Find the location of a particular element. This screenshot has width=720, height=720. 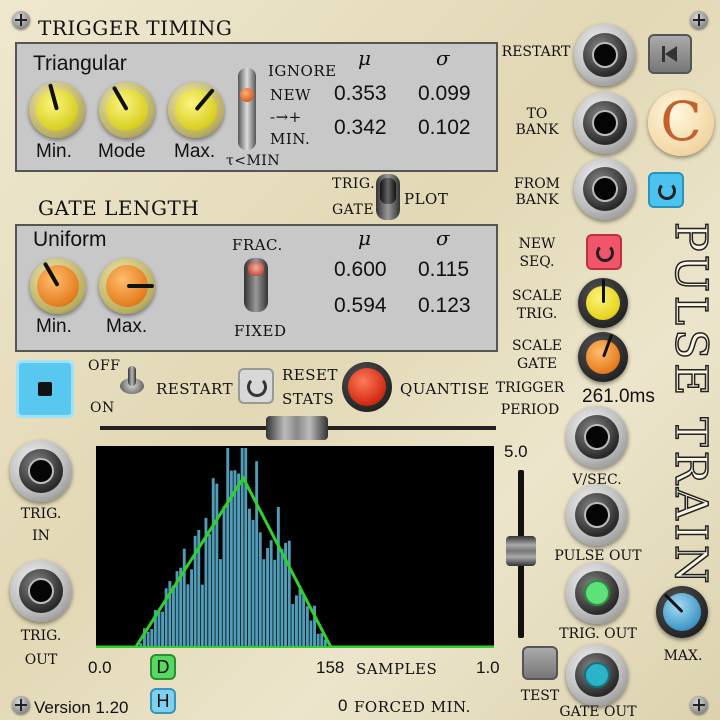

trigger-sigma-measured: 0.102 is located at coordinates (444, 127).